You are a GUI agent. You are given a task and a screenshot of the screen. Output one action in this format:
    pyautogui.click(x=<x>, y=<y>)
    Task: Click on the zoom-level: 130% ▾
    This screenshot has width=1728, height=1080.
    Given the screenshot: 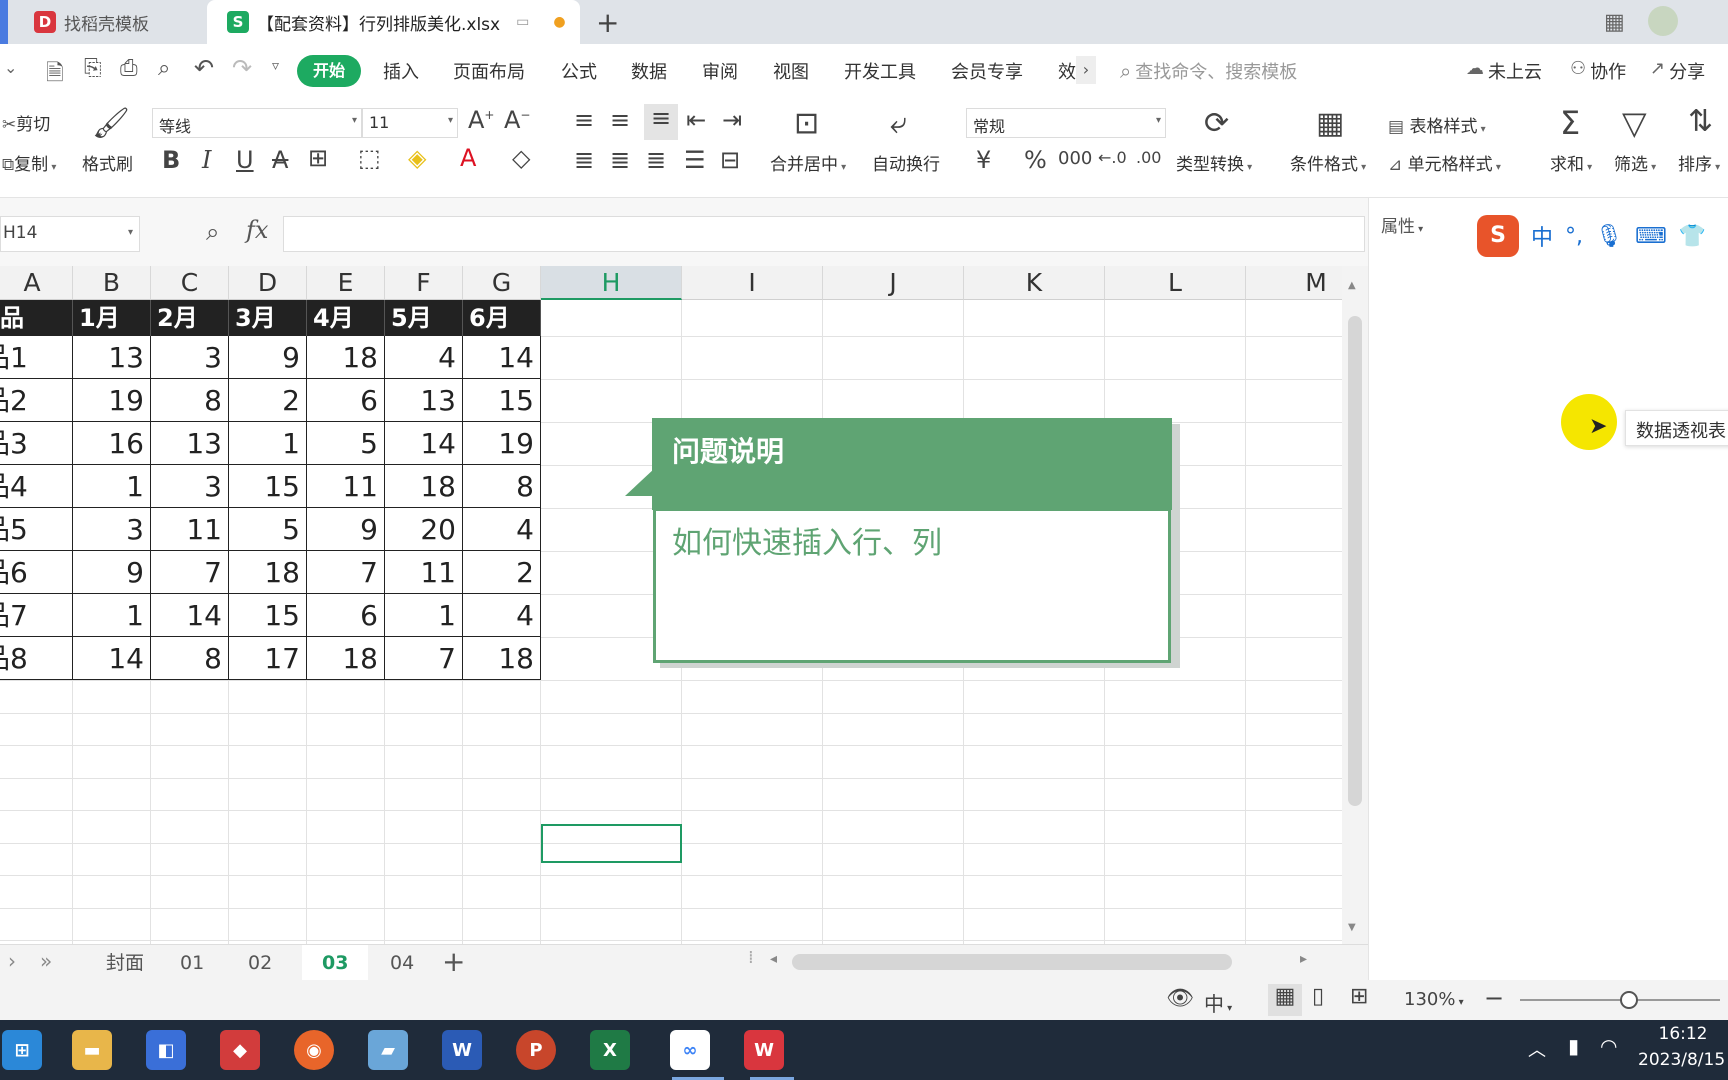 What is the action you would take?
    pyautogui.click(x=1434, y=999)
    